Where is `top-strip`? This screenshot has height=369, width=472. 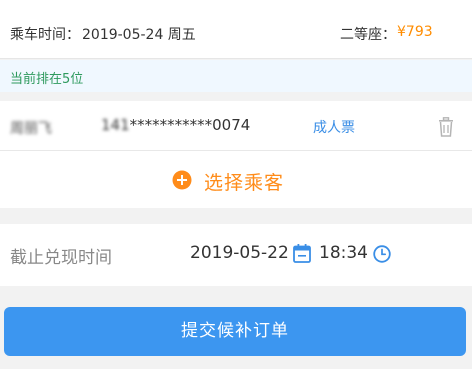
top-strip is located at coordinates (236, 4).